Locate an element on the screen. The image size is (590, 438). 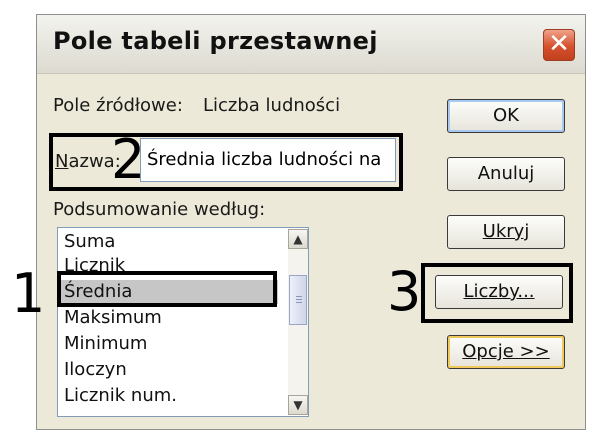
cancel-button: Anuluj is located at coordinates (506, 174).